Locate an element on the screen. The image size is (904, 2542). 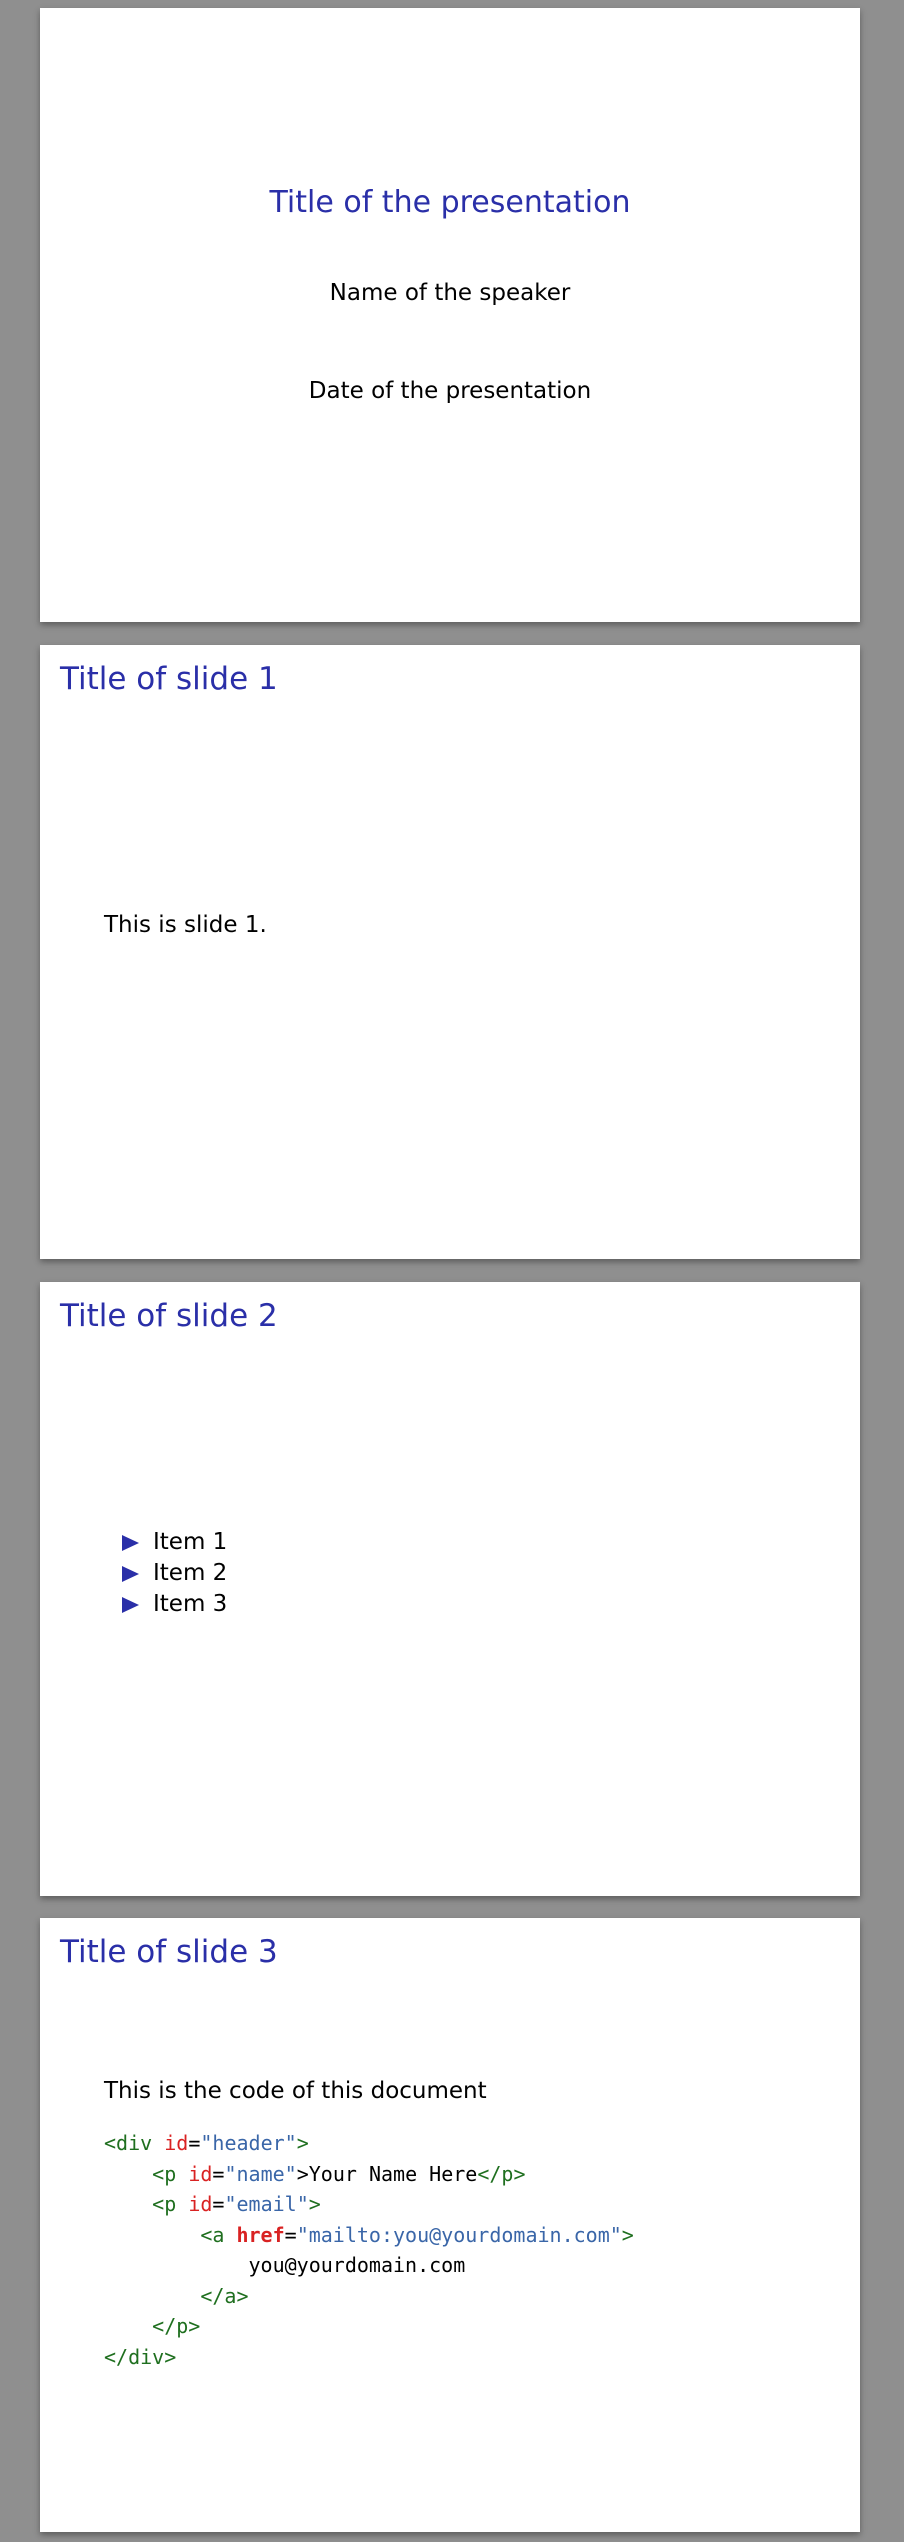
code-token: "name" is located at coordinates (260, 2173).